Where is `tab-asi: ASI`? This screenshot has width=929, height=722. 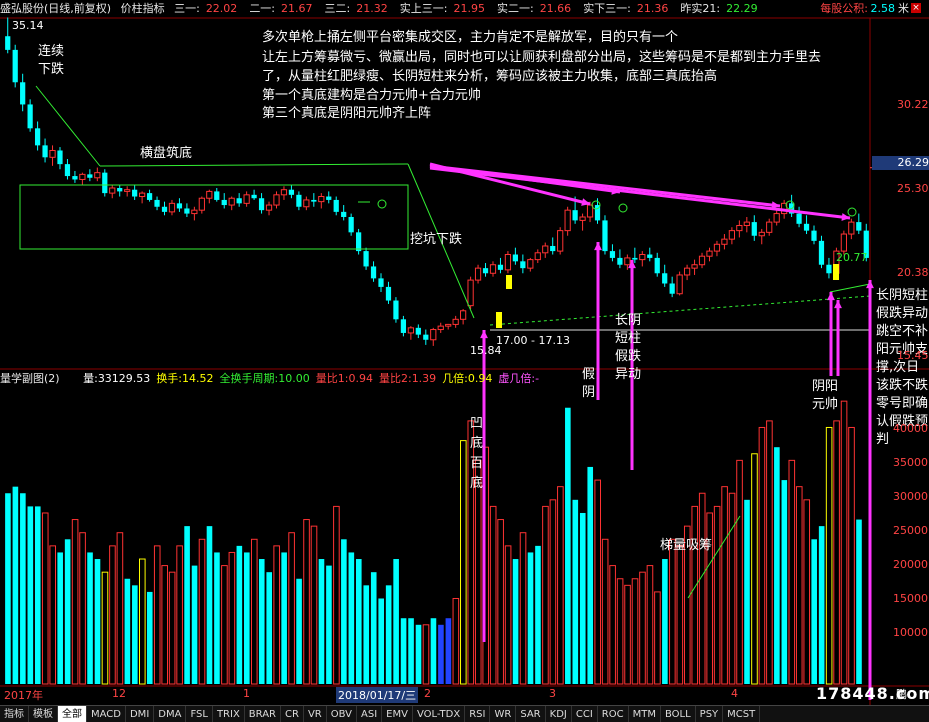
tab-asi: ASI is located at coordinates (370, 714).